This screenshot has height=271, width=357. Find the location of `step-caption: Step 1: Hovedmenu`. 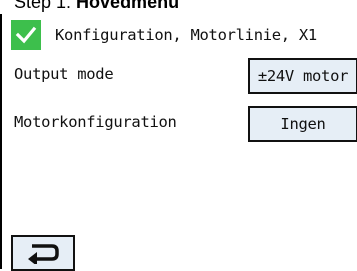

step-caption: Step 1: Hovedmenu is located at coordinates (96, 6).